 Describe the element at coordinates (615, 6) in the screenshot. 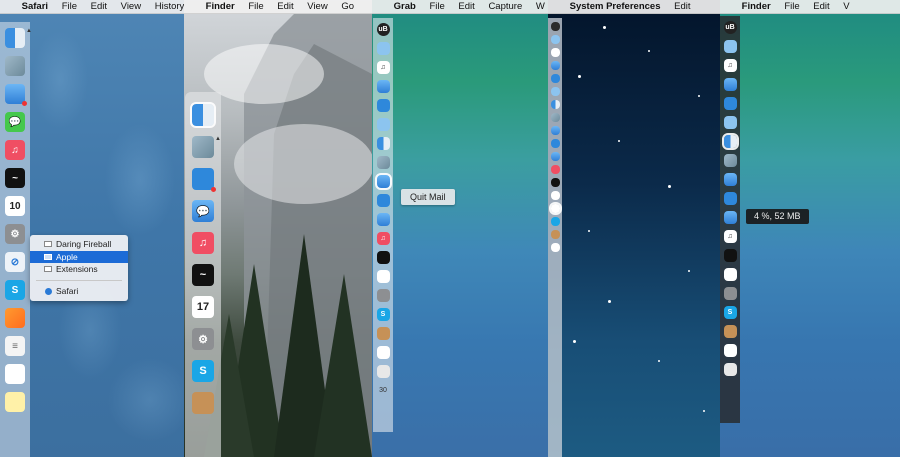

I see `menu-app-name: System Preferences` at that location.